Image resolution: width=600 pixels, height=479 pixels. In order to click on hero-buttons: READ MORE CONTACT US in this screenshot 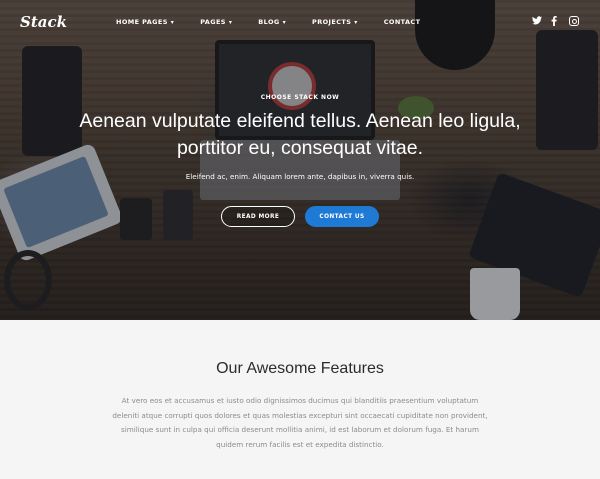, I will do `click(300, 216)`.